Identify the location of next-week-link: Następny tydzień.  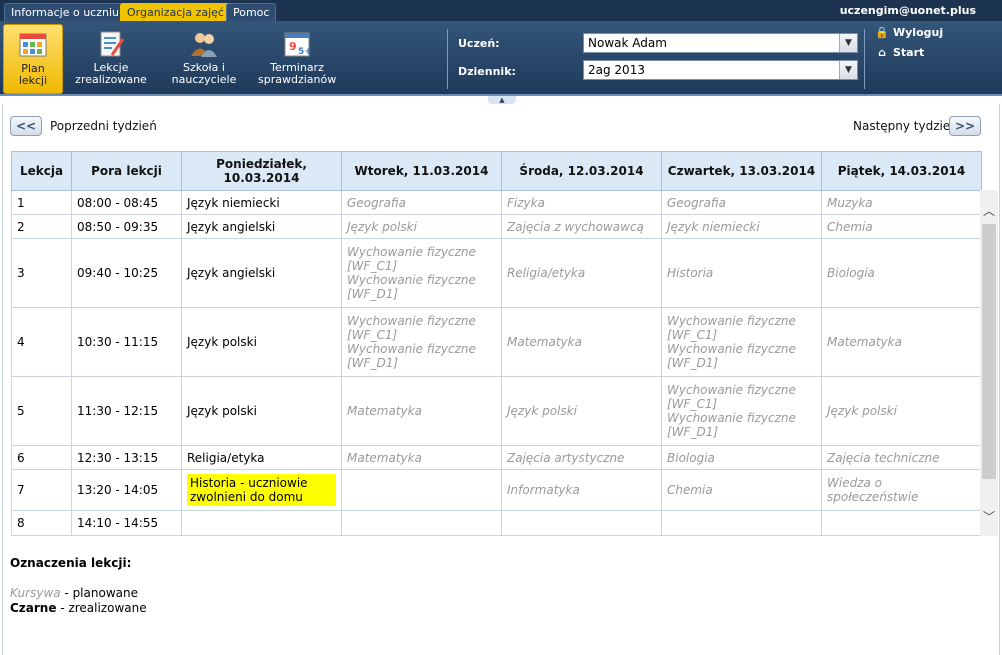
(905, 126).